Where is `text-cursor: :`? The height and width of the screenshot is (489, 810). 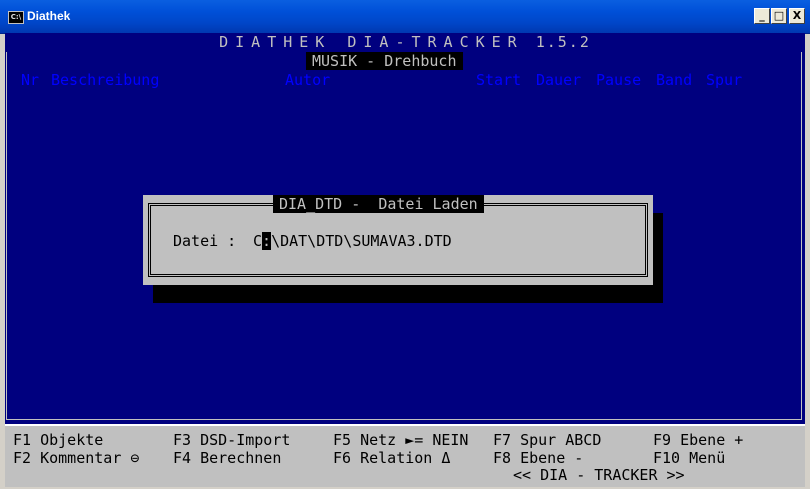 text-cursor: : is located at coordinates (267, 241).